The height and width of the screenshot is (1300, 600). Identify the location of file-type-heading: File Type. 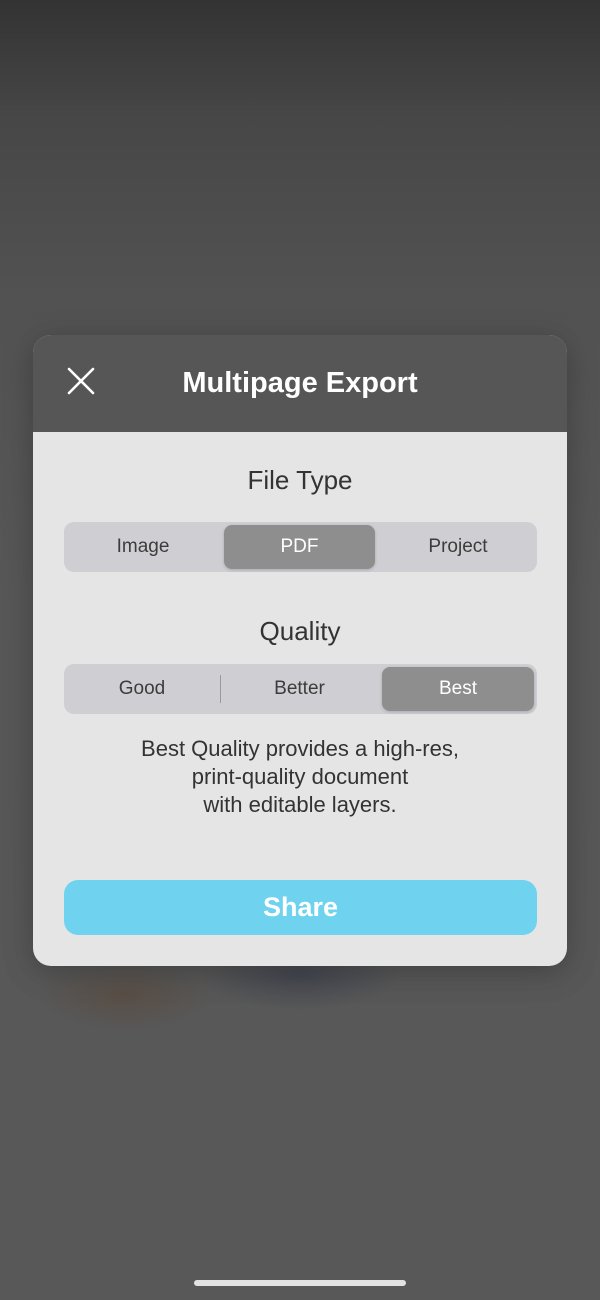
(300, 480).